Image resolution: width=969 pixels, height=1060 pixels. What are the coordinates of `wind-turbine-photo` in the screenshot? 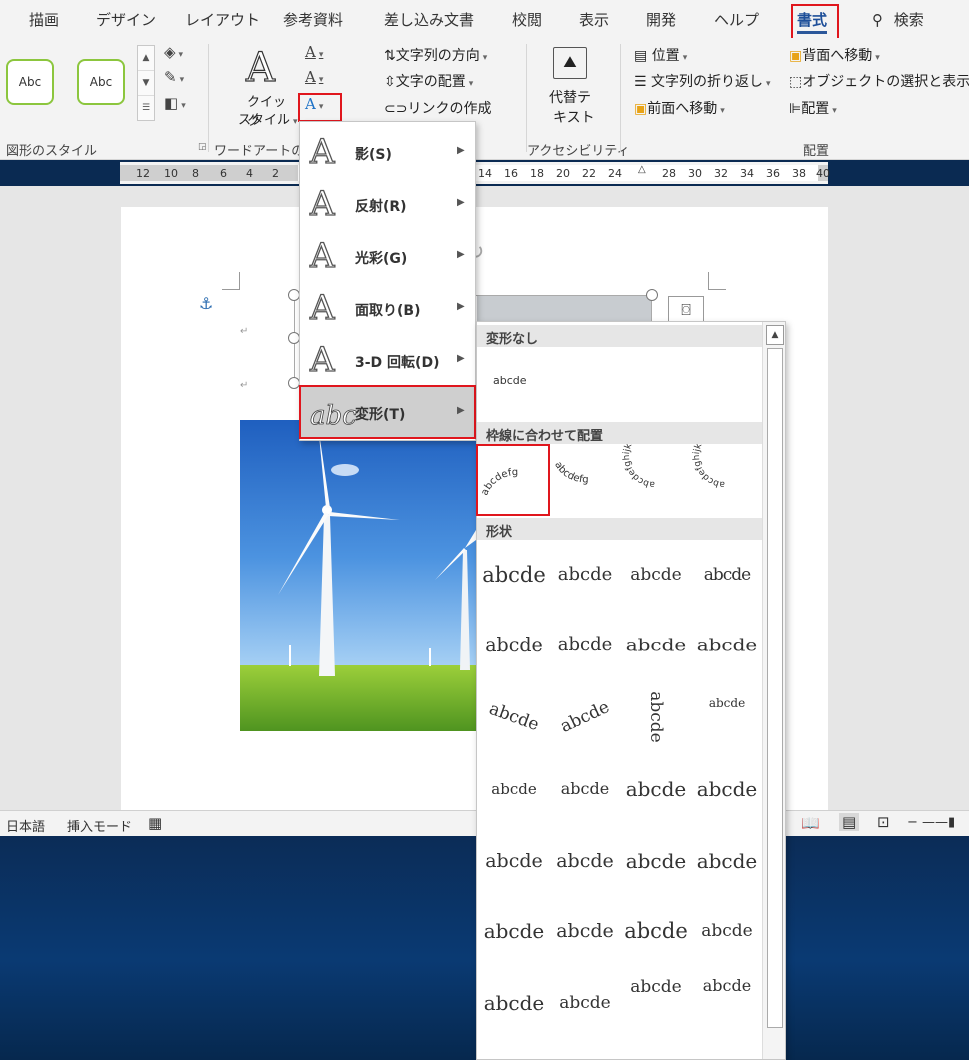 It's located at (358, 575).